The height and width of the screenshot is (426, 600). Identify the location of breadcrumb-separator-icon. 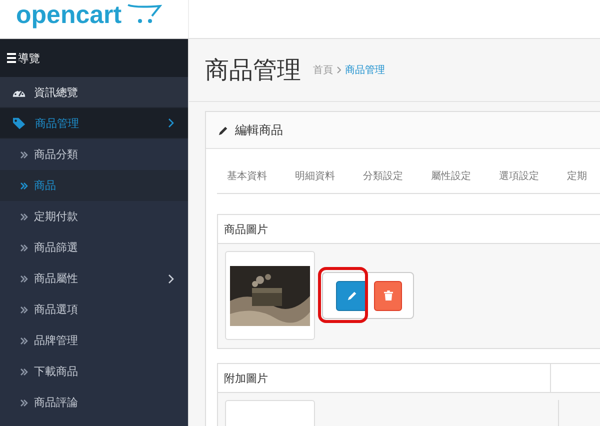
(339, 70).